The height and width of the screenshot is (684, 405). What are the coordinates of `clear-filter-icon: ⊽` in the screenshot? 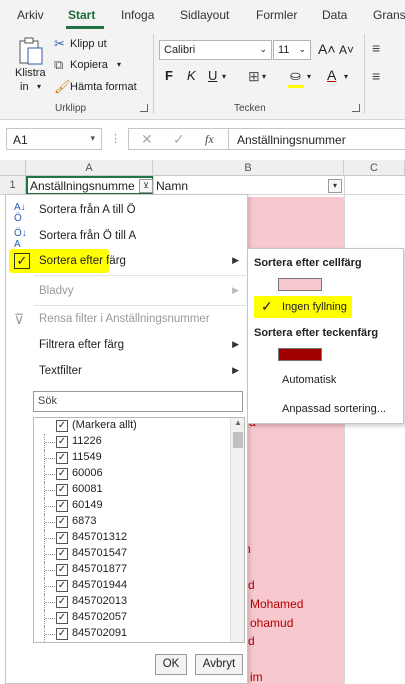 It's located at (19, 319).